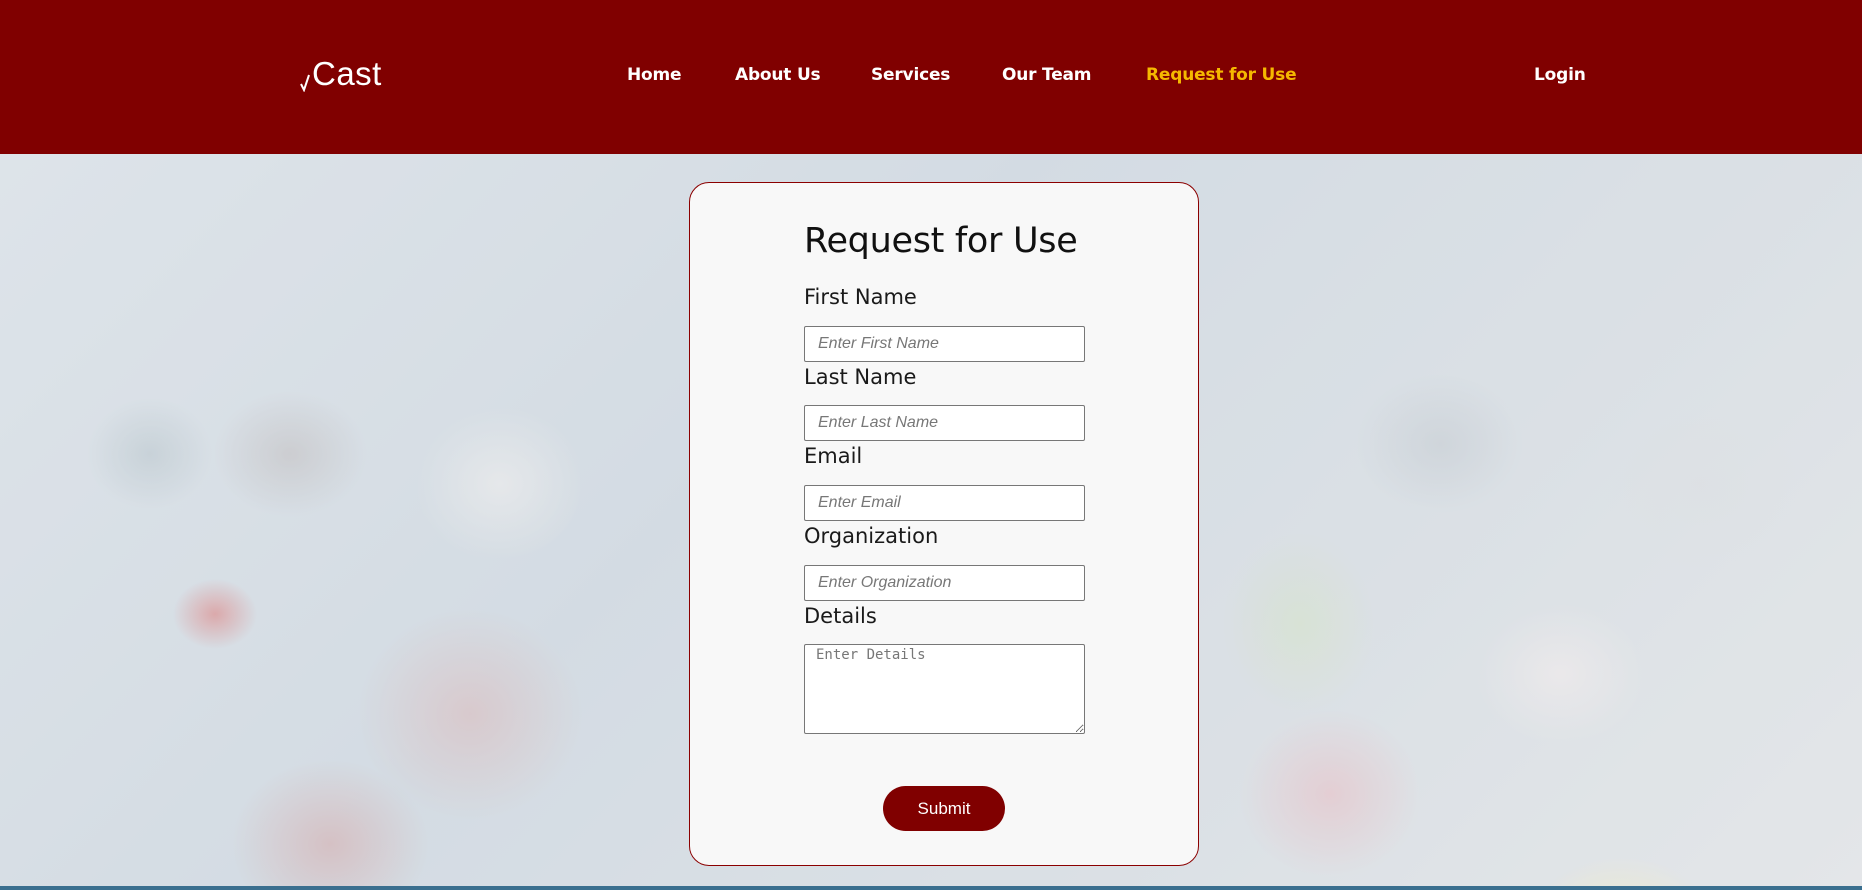  Describe the element at coordinates (1221, 75) in the screenshot. I see `nav-request-for-use: Request for Use` at that location.